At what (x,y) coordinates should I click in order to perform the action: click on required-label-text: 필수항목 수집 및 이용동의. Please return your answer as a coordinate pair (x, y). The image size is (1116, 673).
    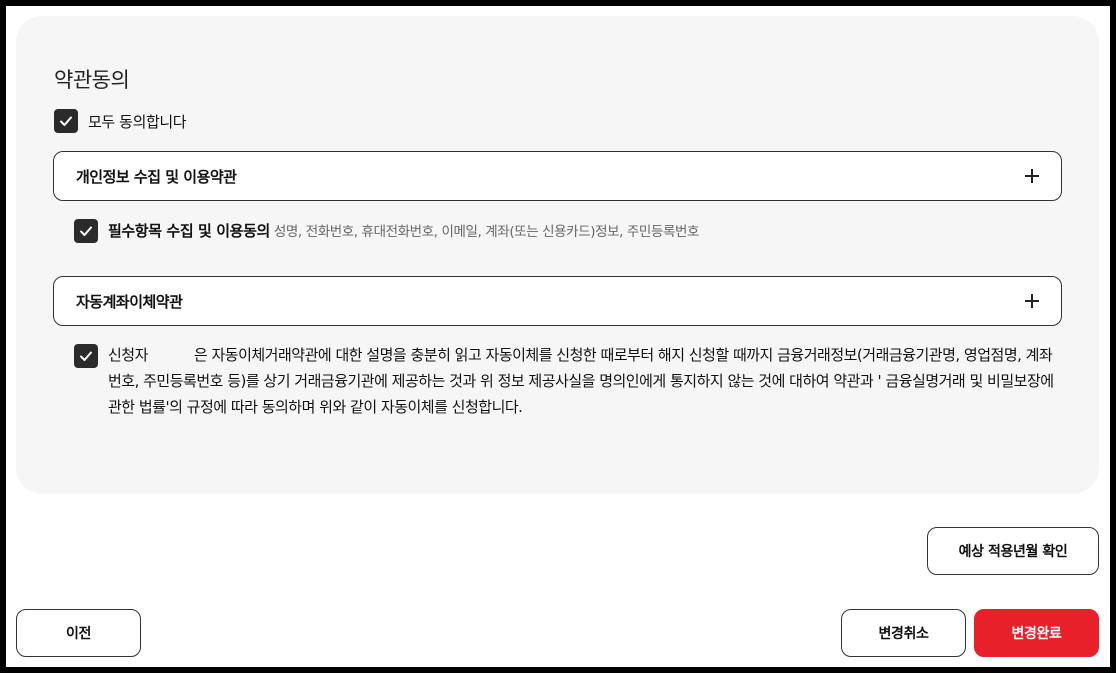
    Looking at the image, I should click on (189, 231).